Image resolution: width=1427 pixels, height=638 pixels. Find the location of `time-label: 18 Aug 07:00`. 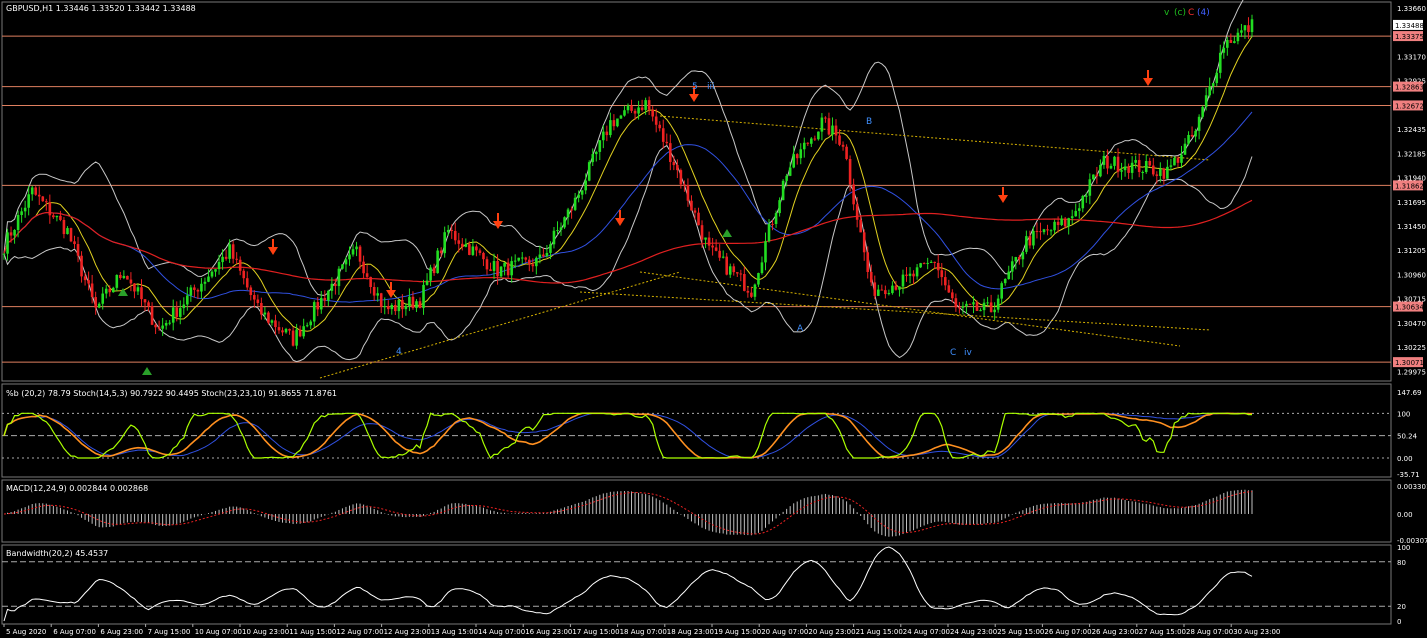

time-label: 18 Aug 07:00 is located at coordinates (643, 632).